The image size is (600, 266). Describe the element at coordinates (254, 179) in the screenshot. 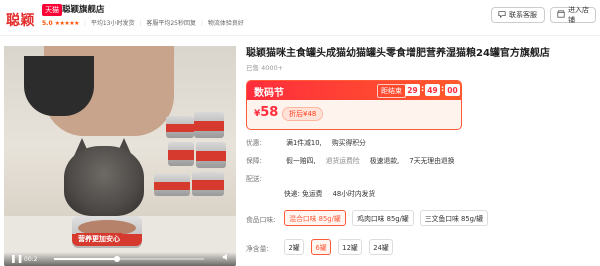

I see `delivery-label: 配送:` at that location.